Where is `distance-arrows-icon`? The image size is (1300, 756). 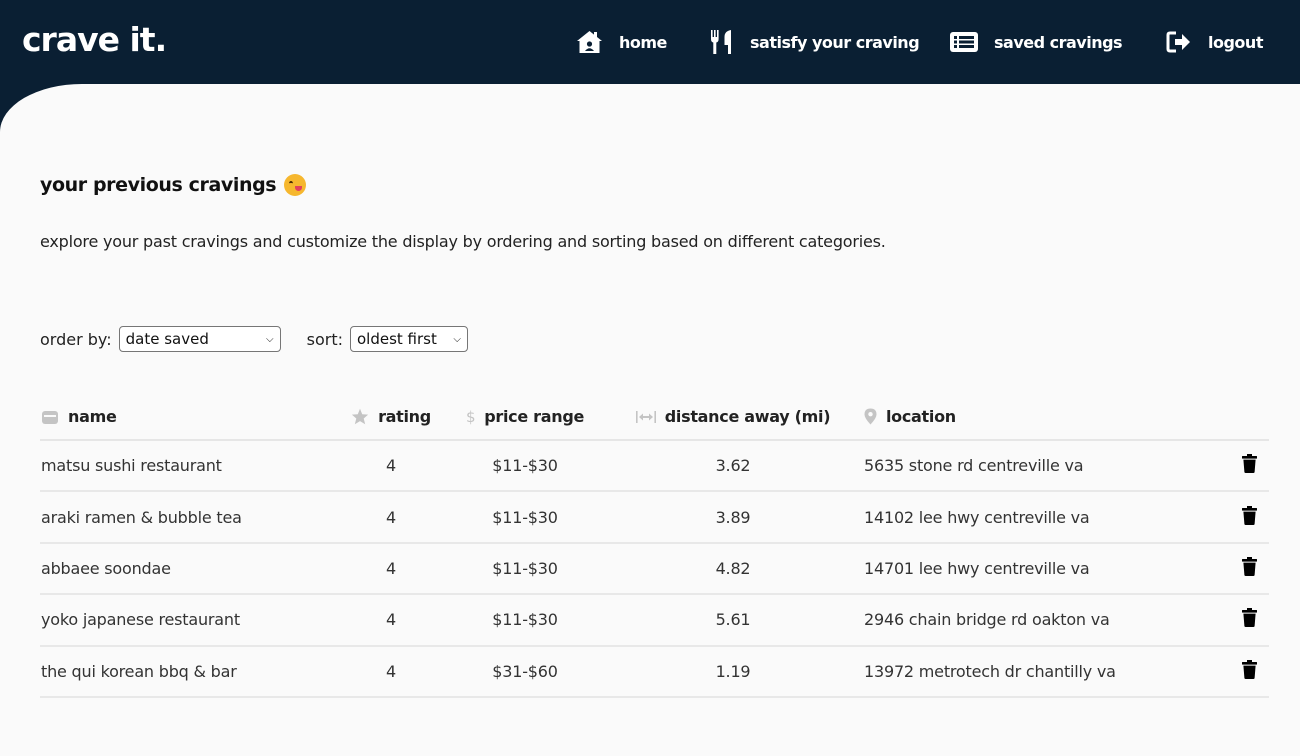
distance-arrows-icon is located at coordinates (645, 416).